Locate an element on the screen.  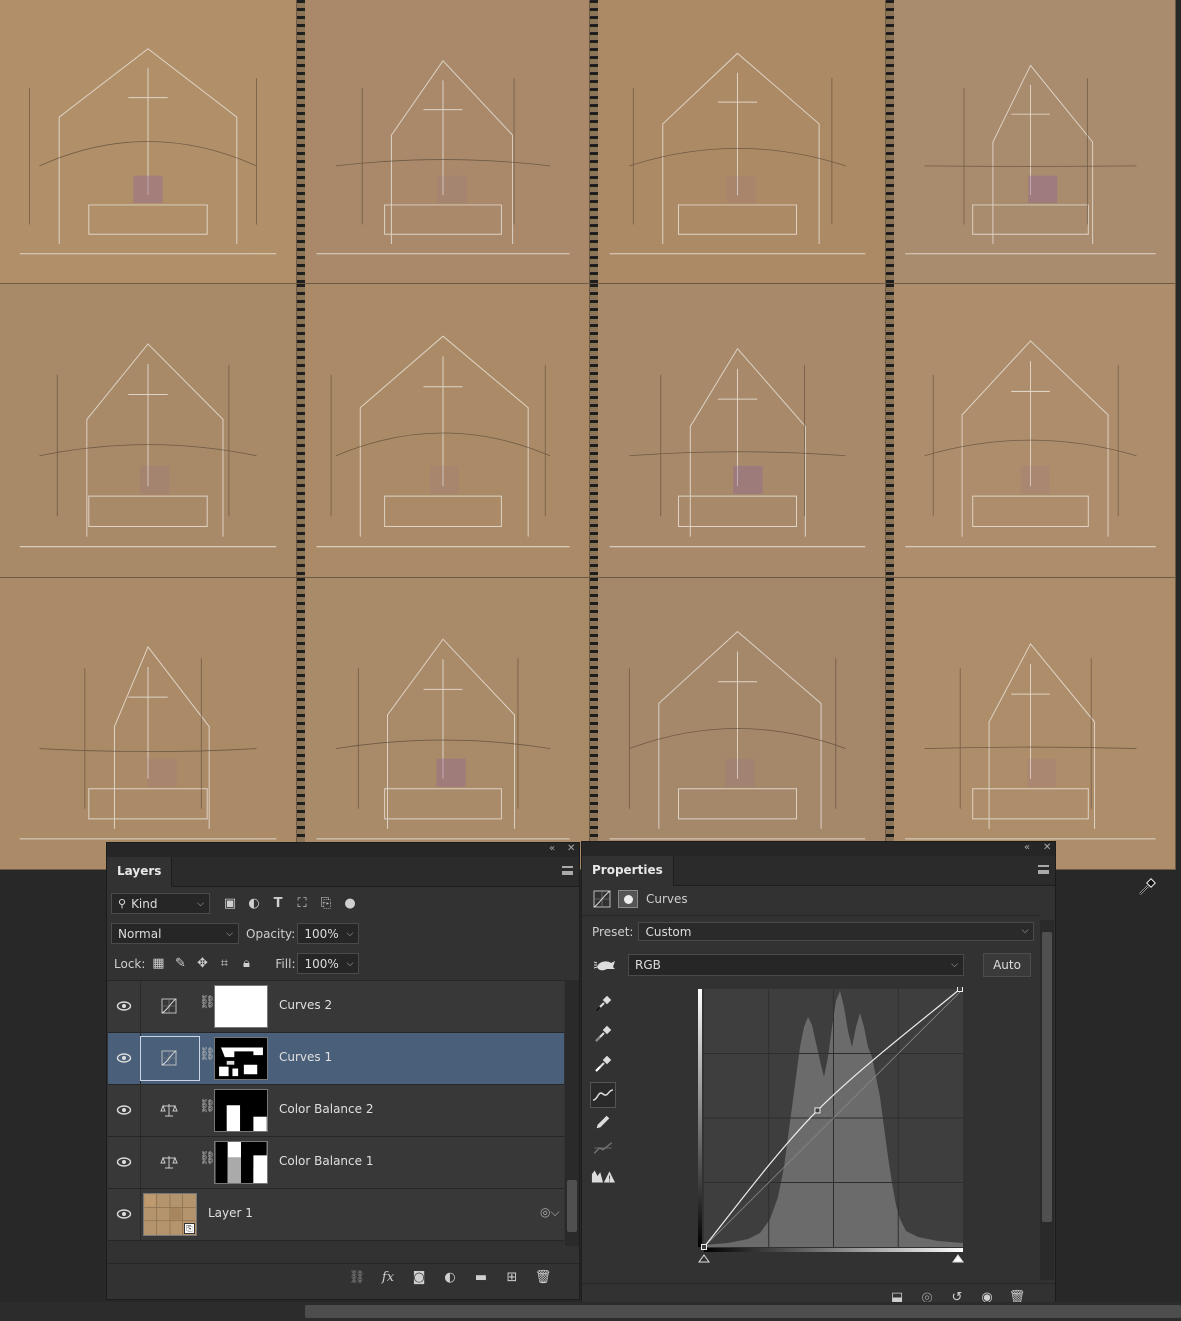
fx-icon: fx is located at coordinates (388, 1278).